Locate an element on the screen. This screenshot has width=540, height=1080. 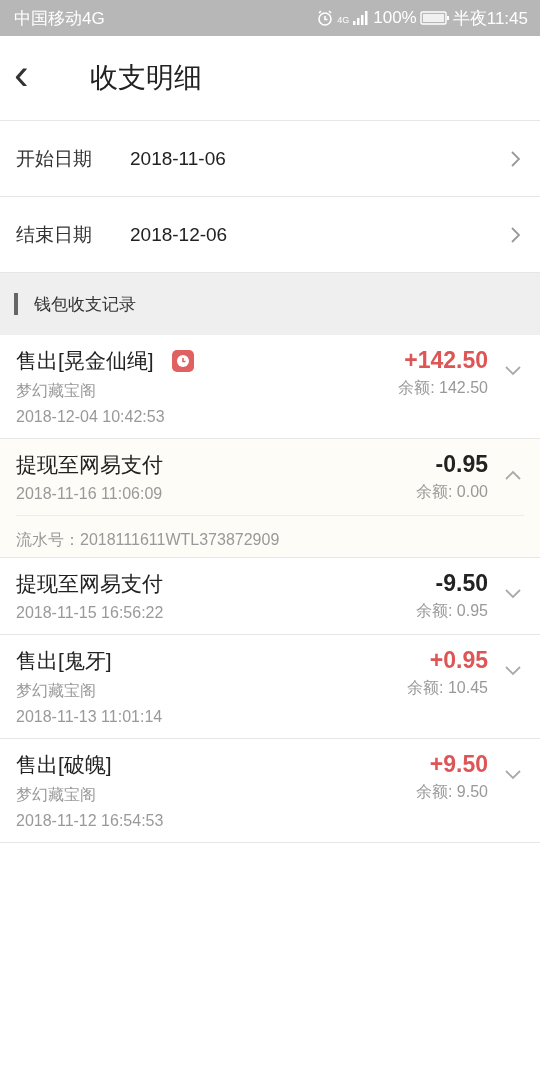
back-button: ‹ is located at coordinates (44, 78).